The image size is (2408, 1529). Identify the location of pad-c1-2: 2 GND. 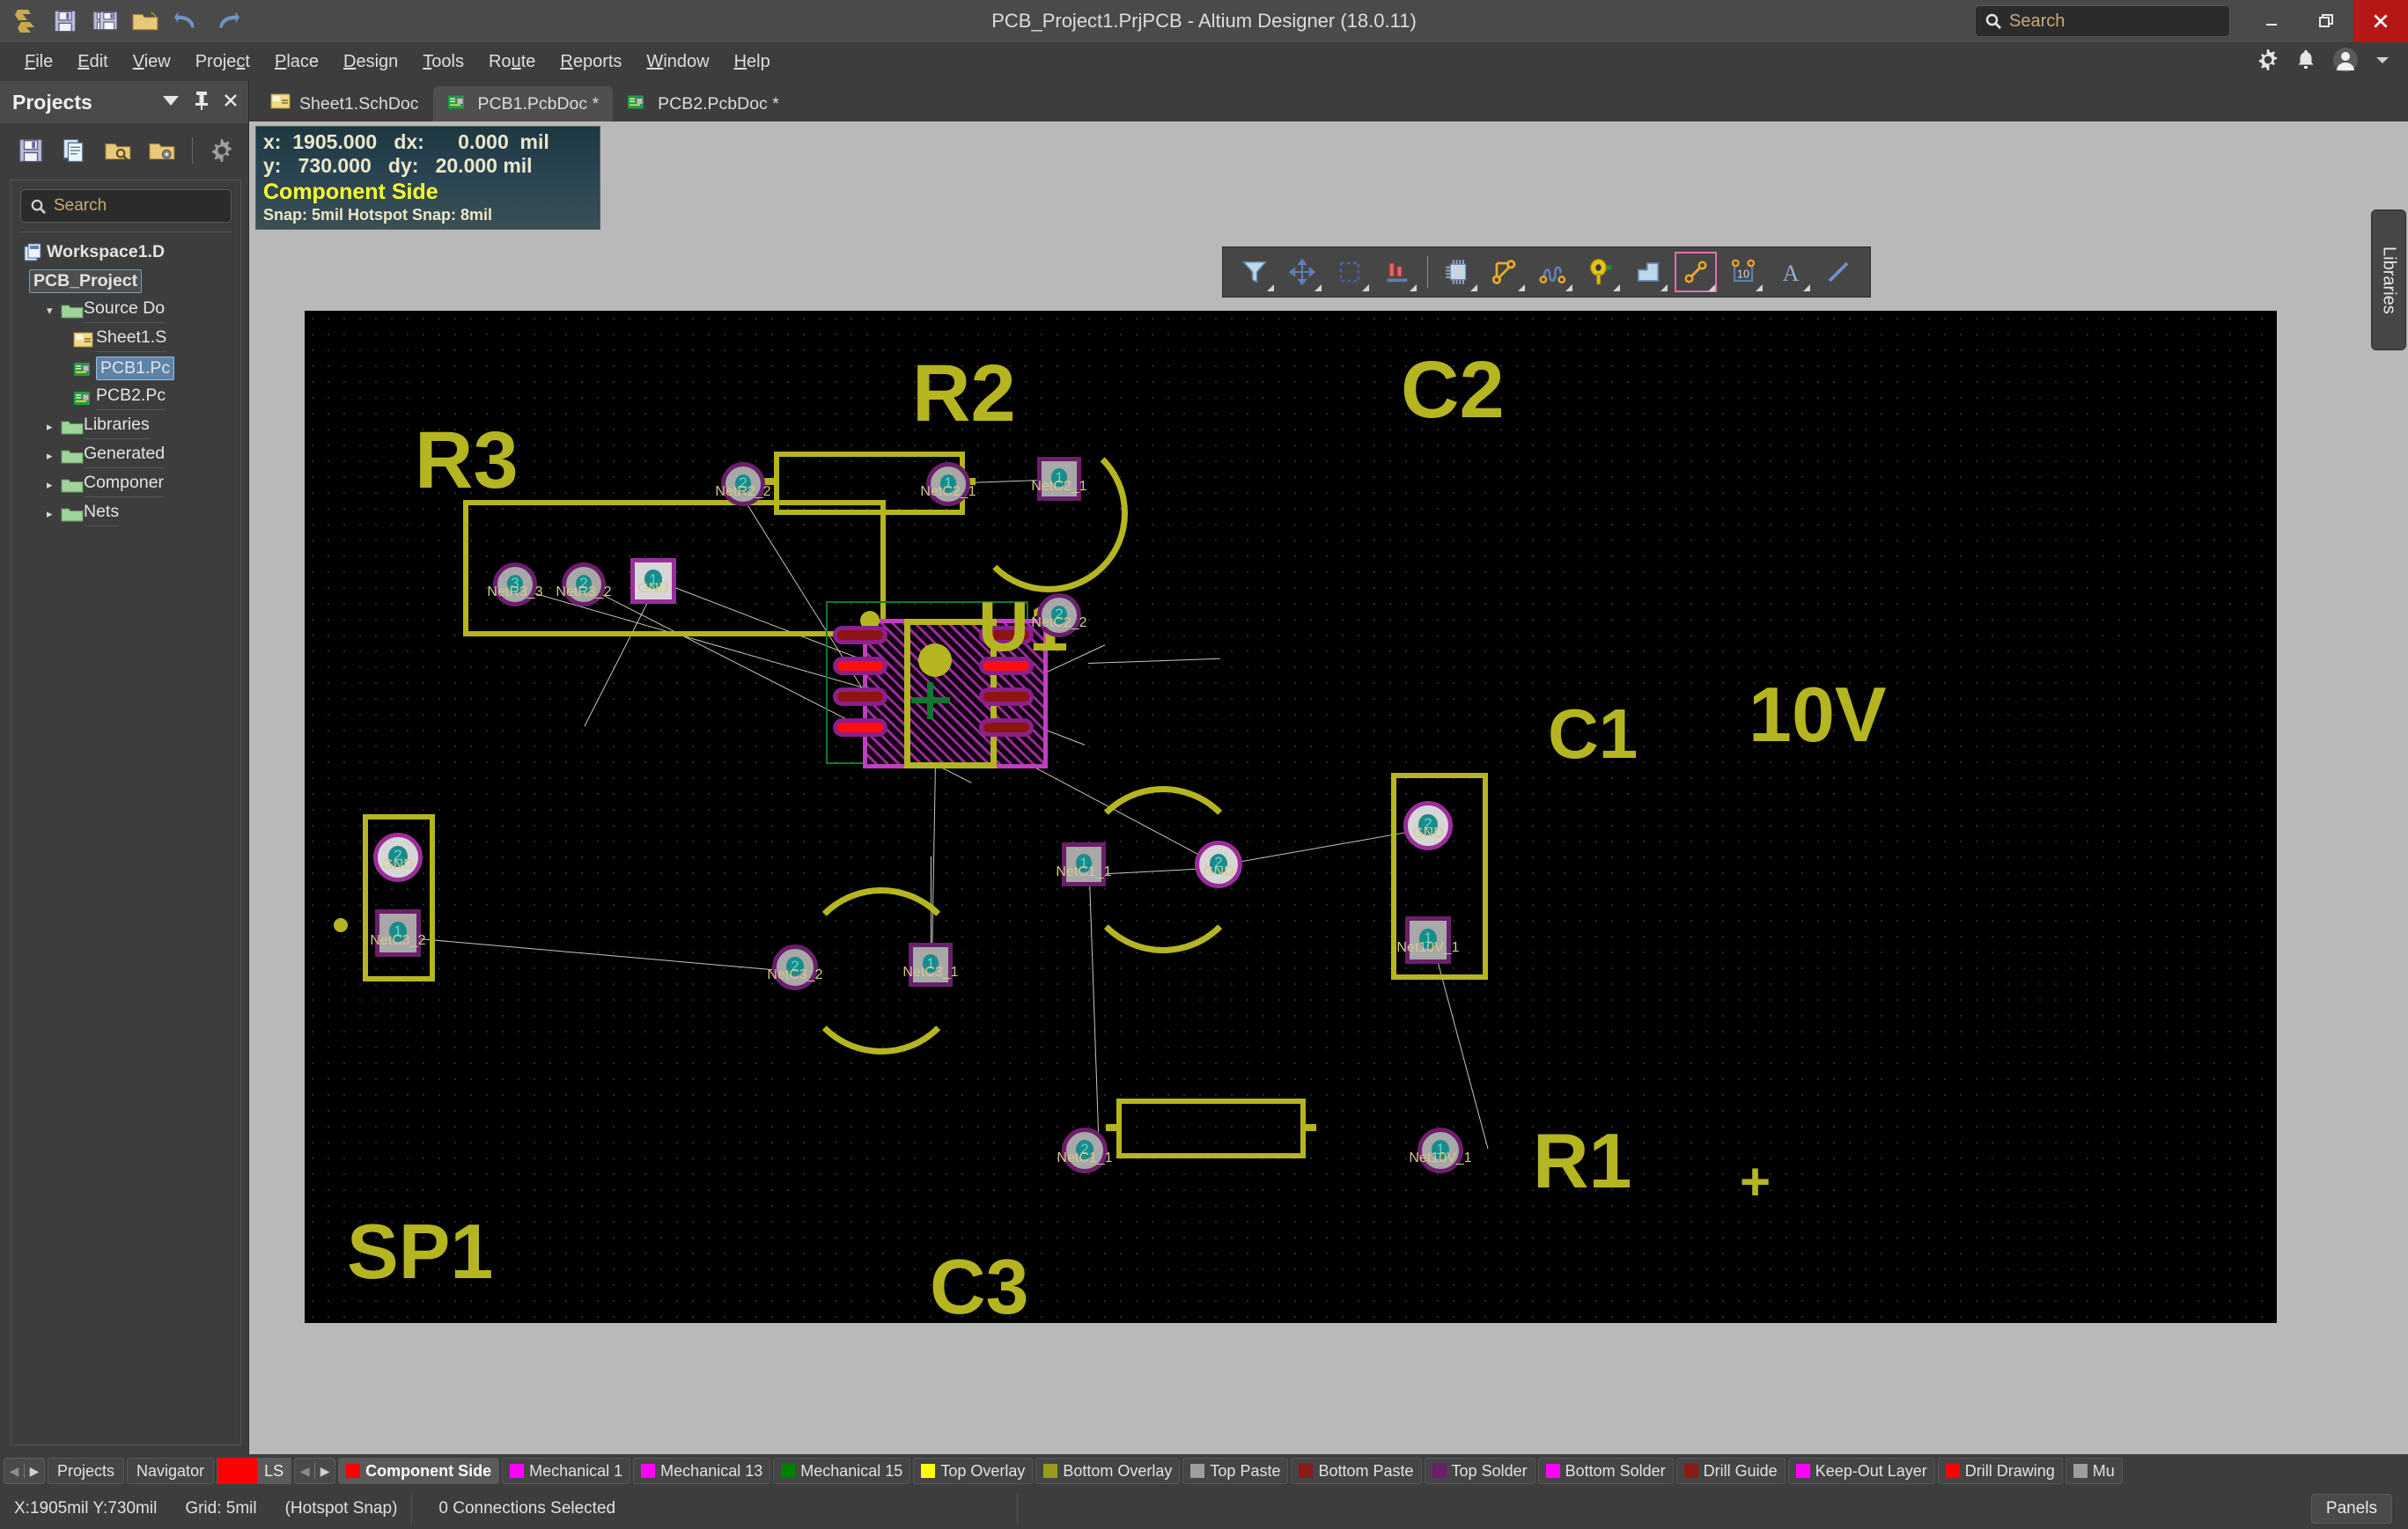
(1218, 864).